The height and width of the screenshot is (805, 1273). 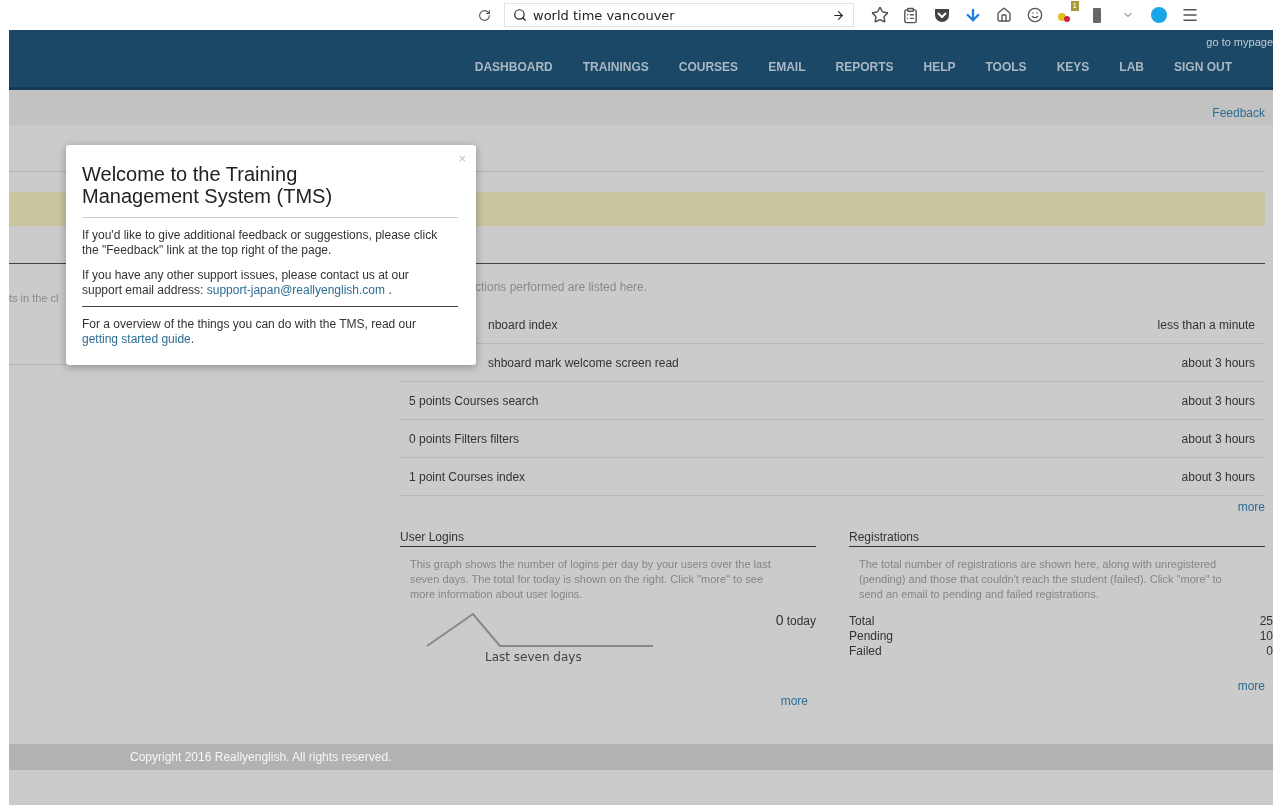 I want to click on dialog-title: Welcome to the Training Management System (TMS), so click(x=270, y=190).